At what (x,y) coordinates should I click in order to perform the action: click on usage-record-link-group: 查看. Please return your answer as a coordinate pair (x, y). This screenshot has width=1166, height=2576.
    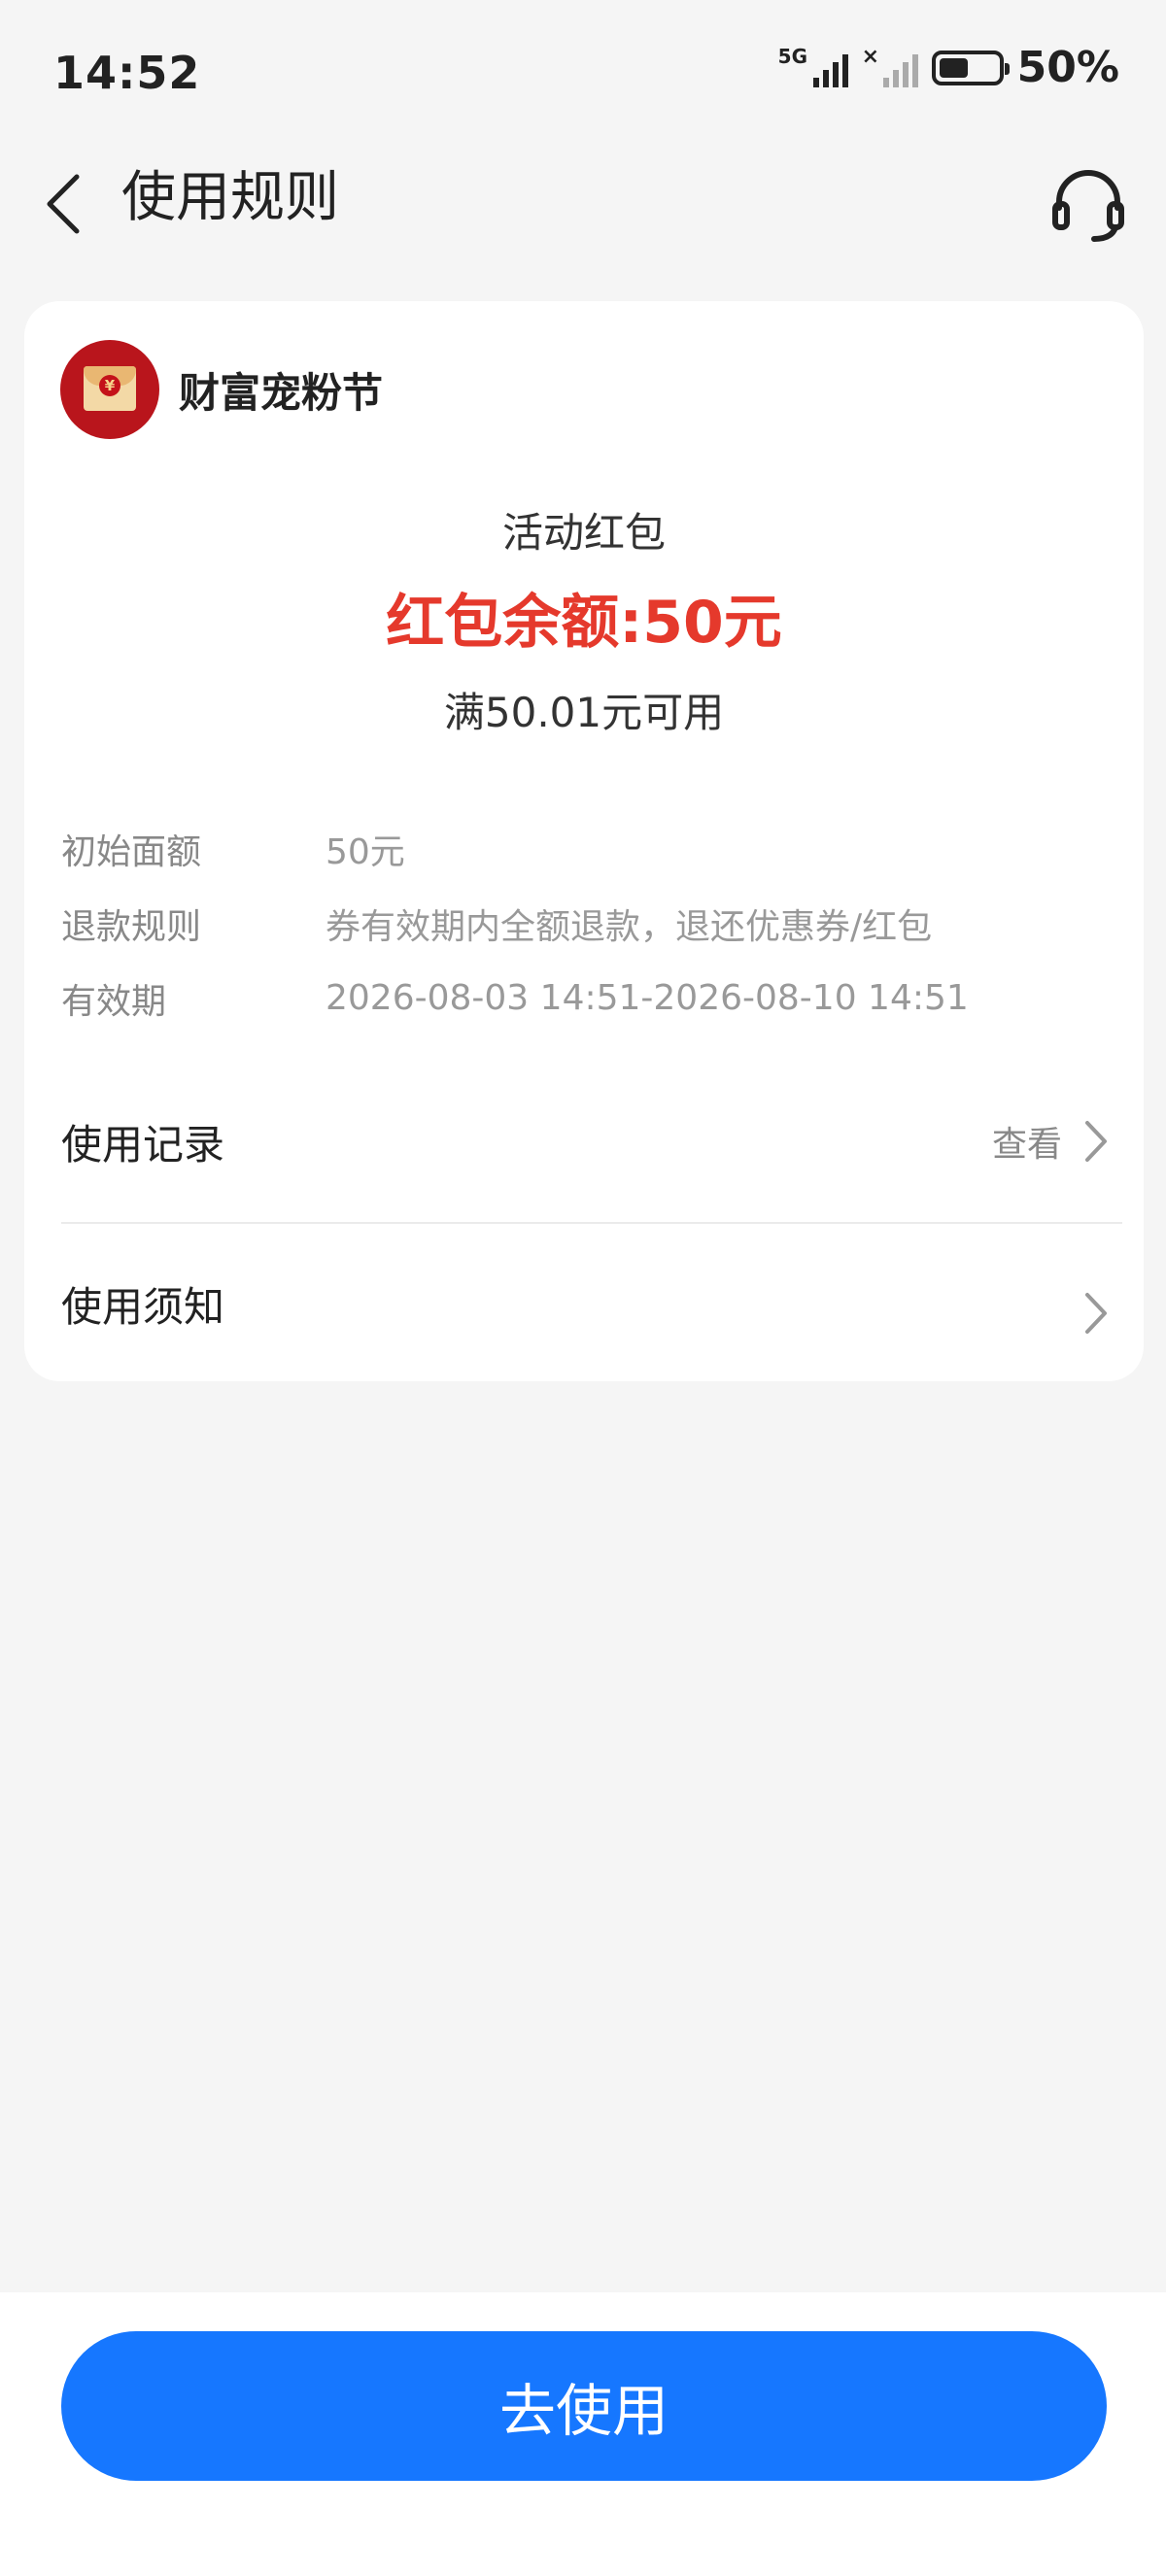
    Looking at the image, I should click on (1051, 1141).